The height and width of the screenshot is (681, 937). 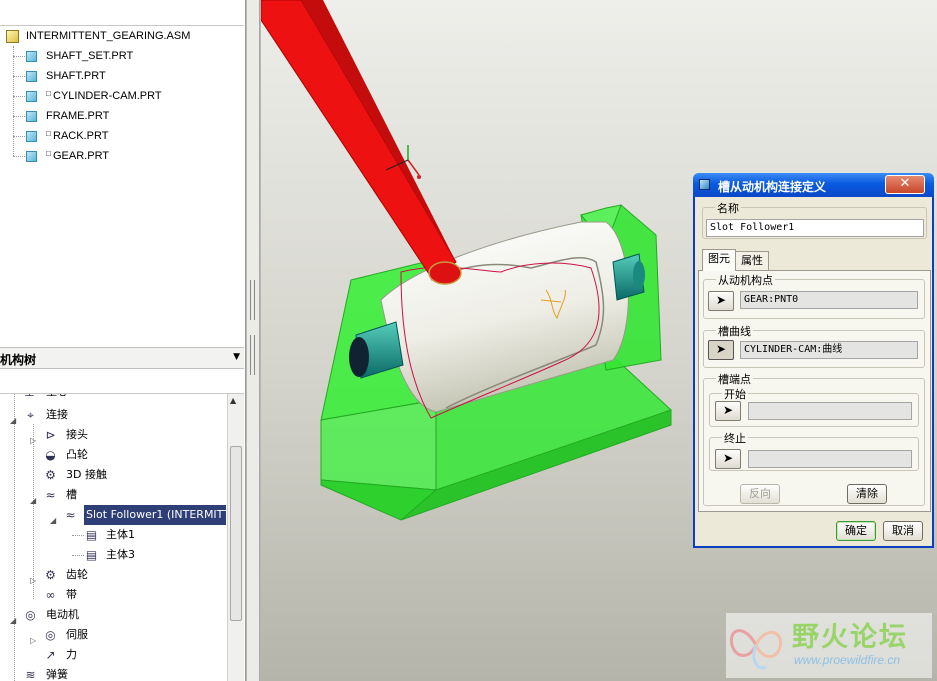 I want to click on tree-item-label: 弹簧, so click(x=57, y=674).